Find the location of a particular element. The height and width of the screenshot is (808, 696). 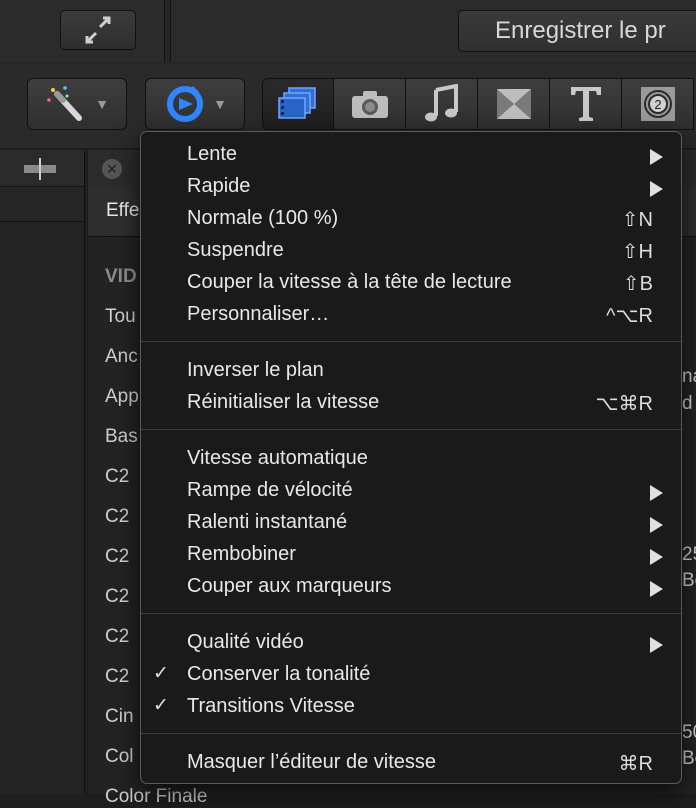

top-left-pane is located at coordinates (82, 31).